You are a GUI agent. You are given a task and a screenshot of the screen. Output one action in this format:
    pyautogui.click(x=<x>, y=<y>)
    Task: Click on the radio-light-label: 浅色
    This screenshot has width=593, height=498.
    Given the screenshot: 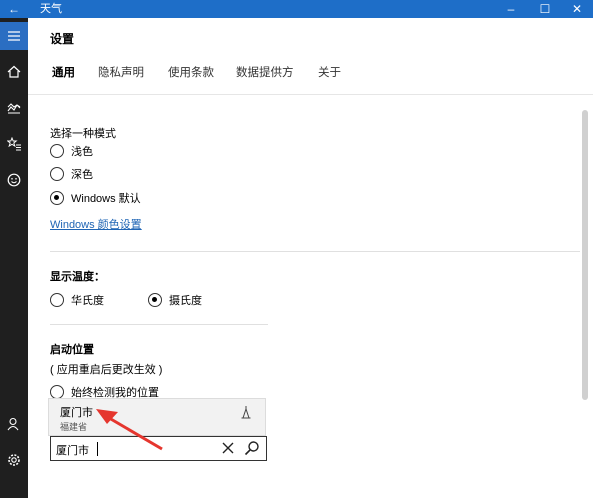 What is the action you would take?
    pyautogui.click(x=82, y=152)
    